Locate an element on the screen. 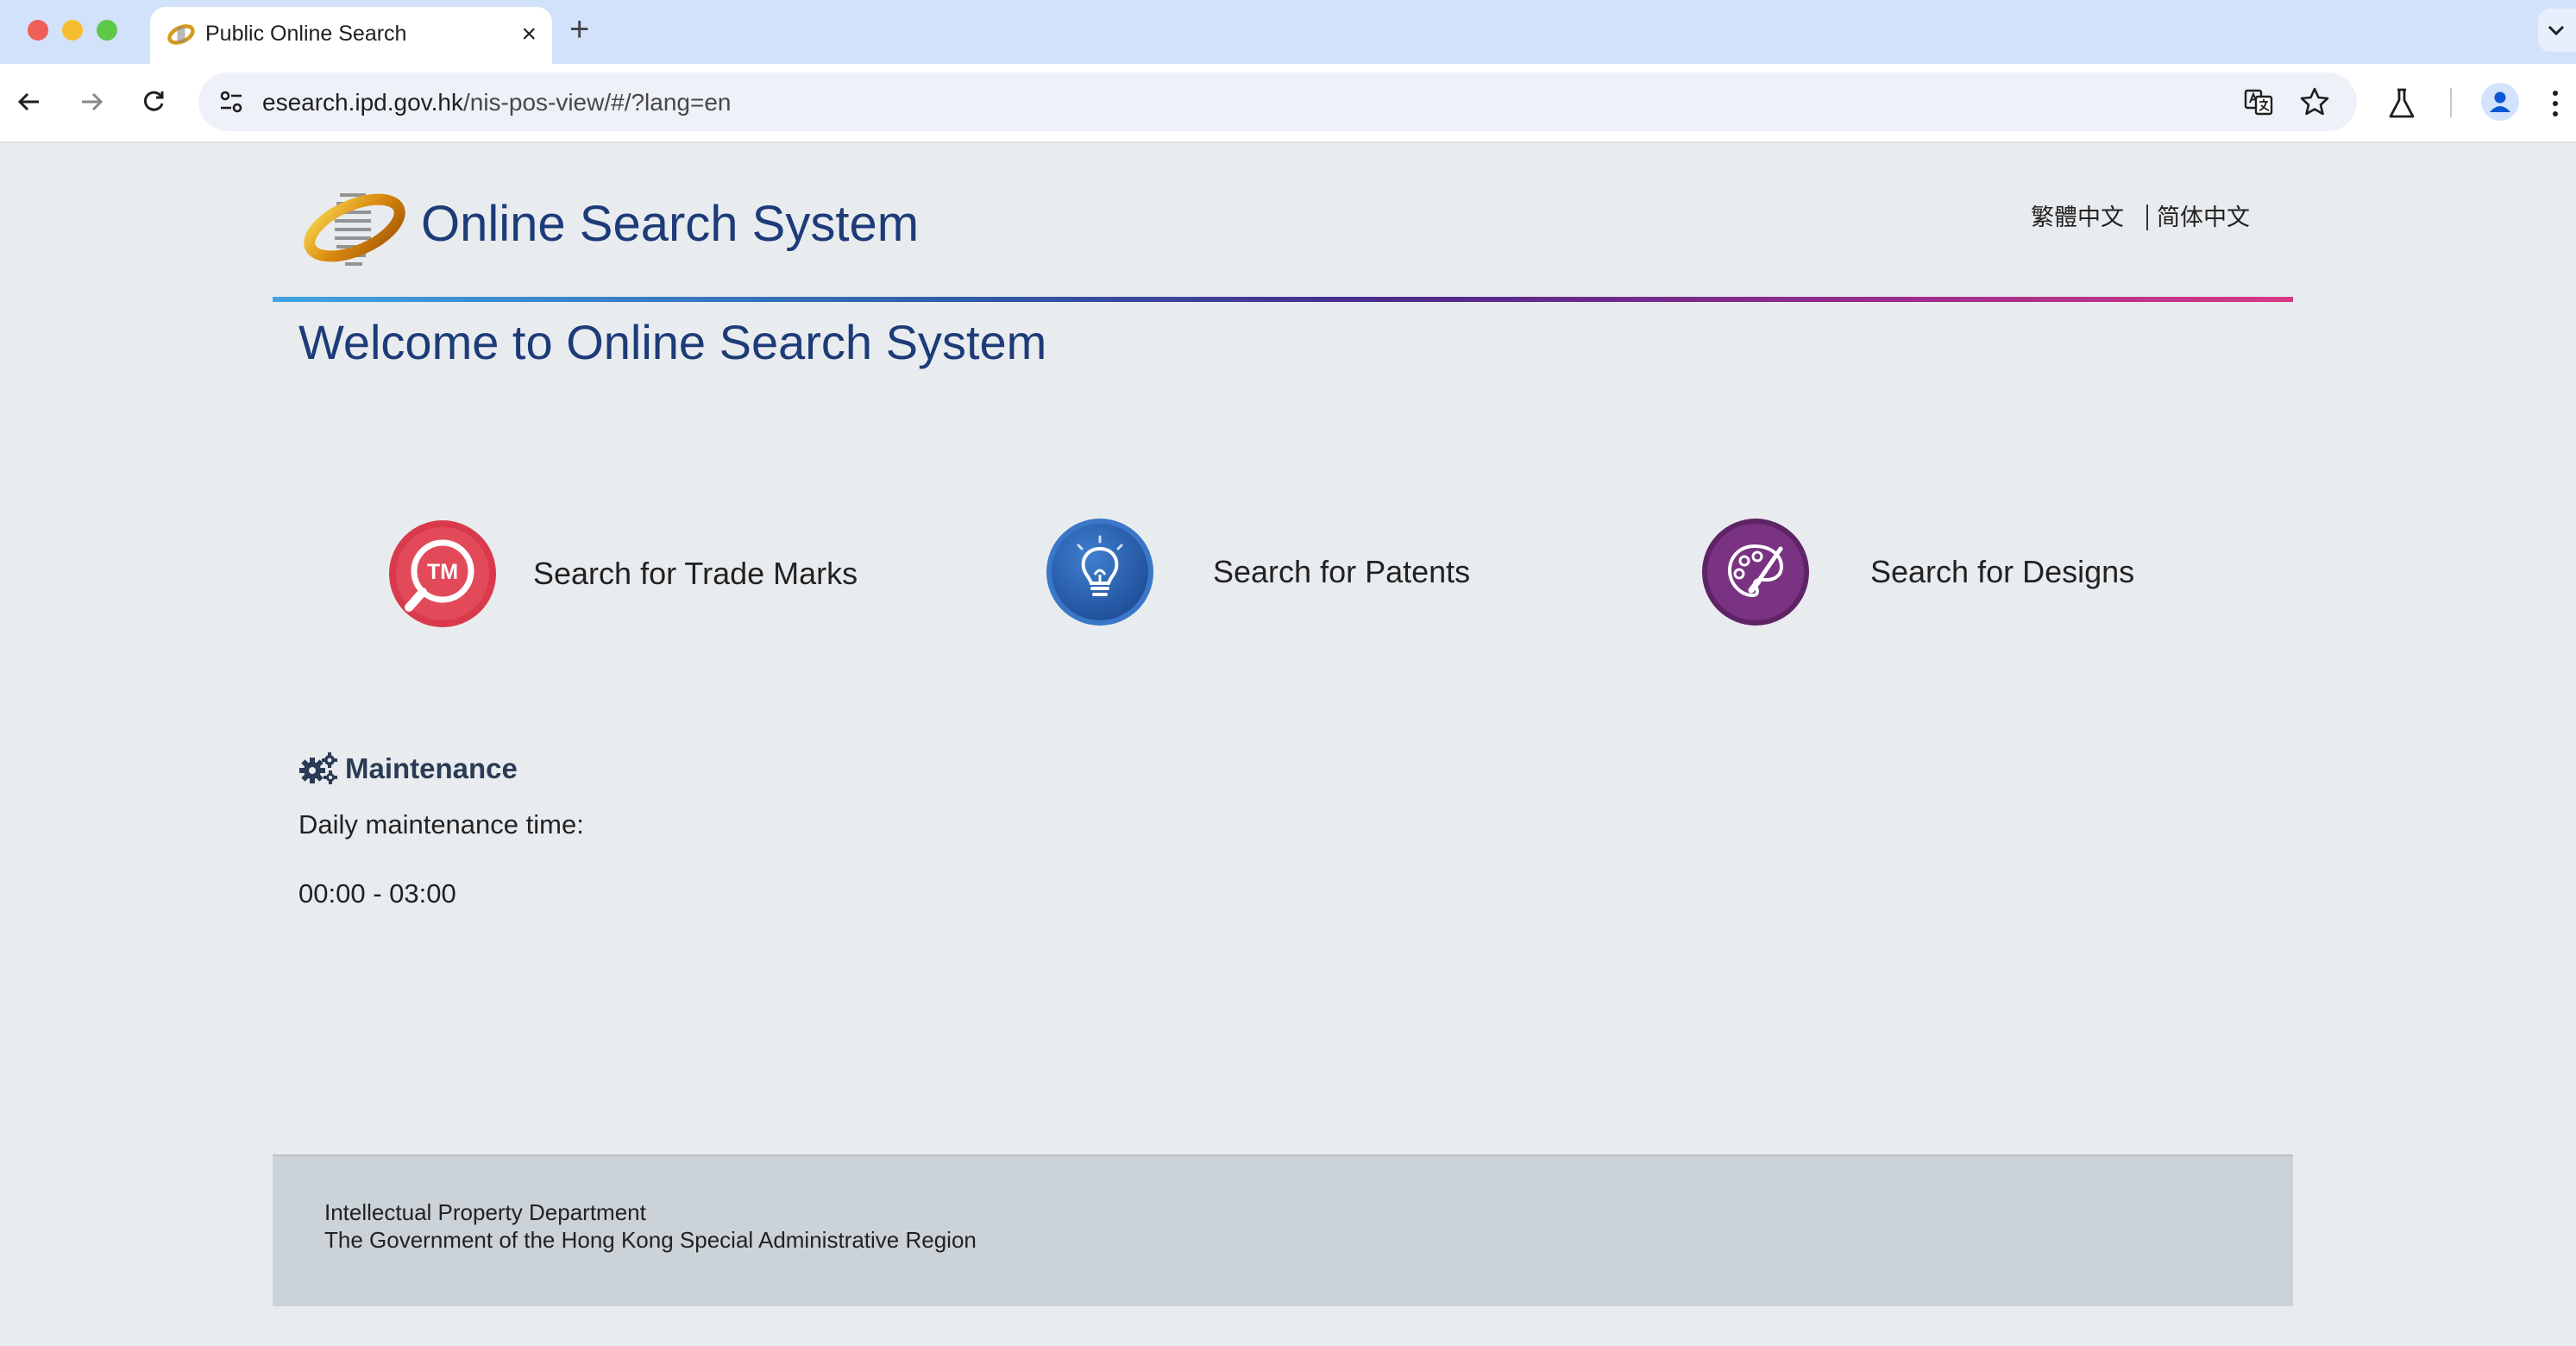 The image size is (2576, 1346). browser-tab-active: Public Online Search × is located at coordinates (351, 36).